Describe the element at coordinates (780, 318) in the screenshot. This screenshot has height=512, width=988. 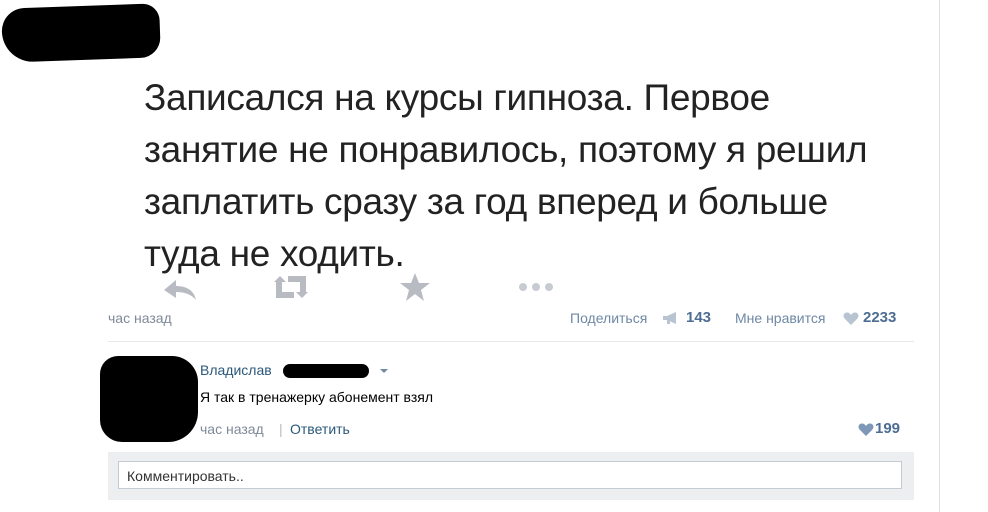
I see `like-button: Мне нравится` at that location.